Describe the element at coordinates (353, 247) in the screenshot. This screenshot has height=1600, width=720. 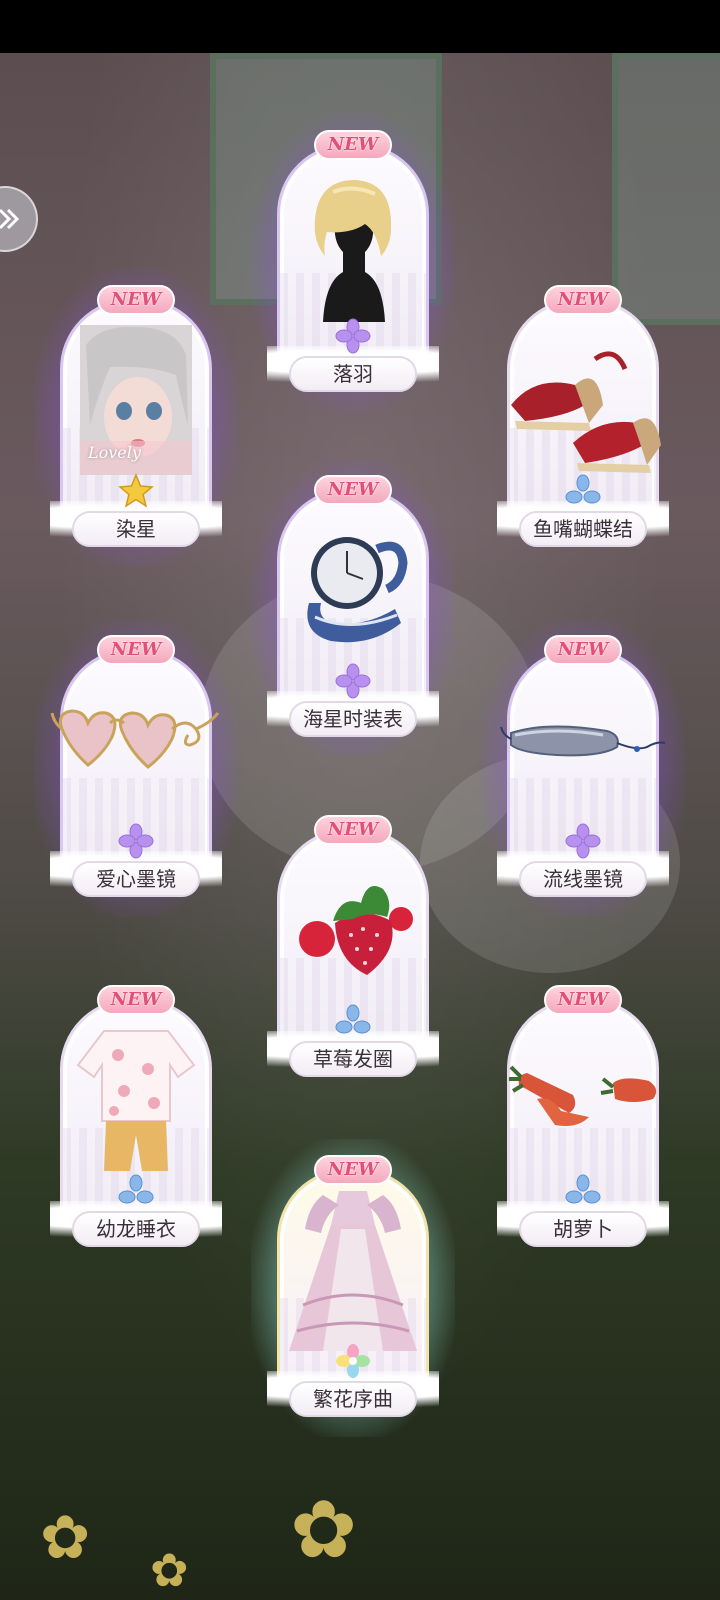
I see `wig-icon` at that location.